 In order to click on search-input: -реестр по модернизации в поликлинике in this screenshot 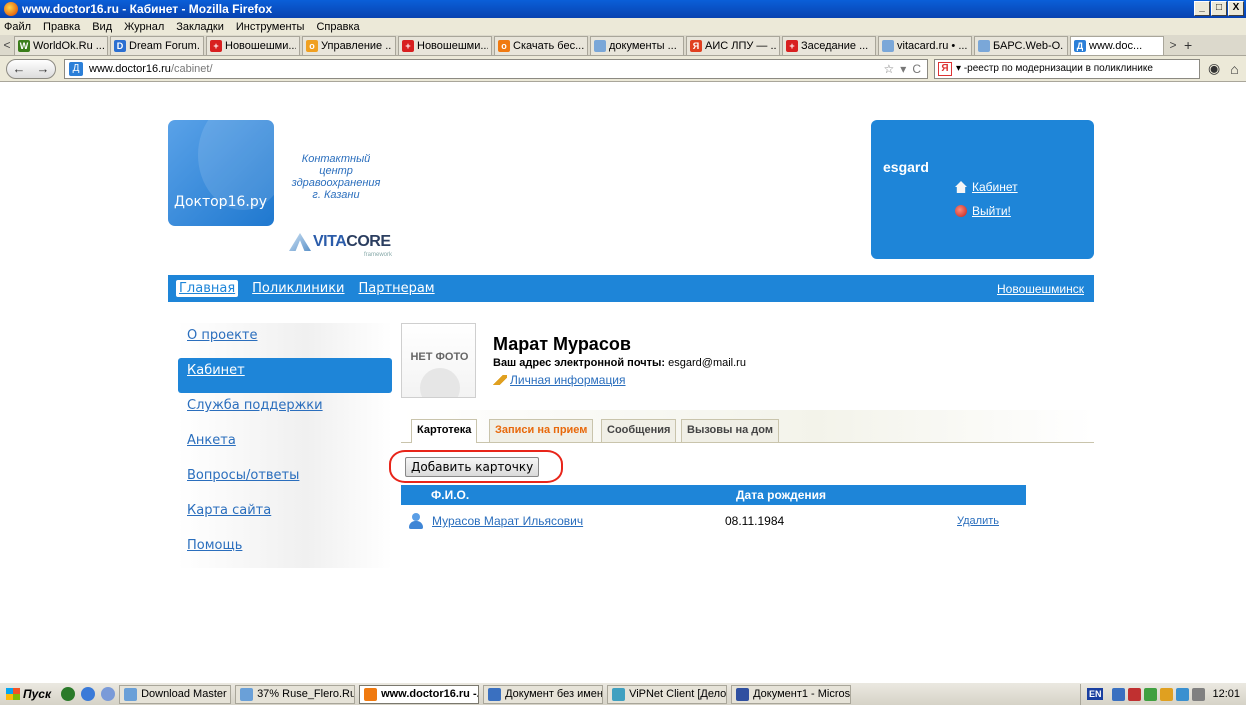, I will do `click(1058, 68)`.